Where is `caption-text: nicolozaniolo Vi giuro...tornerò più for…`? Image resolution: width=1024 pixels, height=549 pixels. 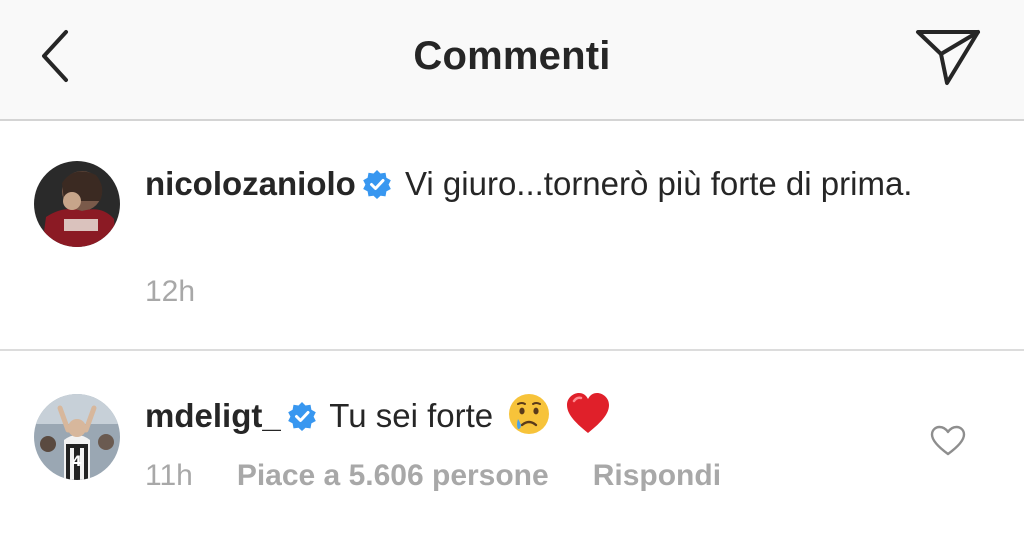
caption-text: nicolozaniolo Vi giuro...tornerò più for… is located at coordinates (555, 184).